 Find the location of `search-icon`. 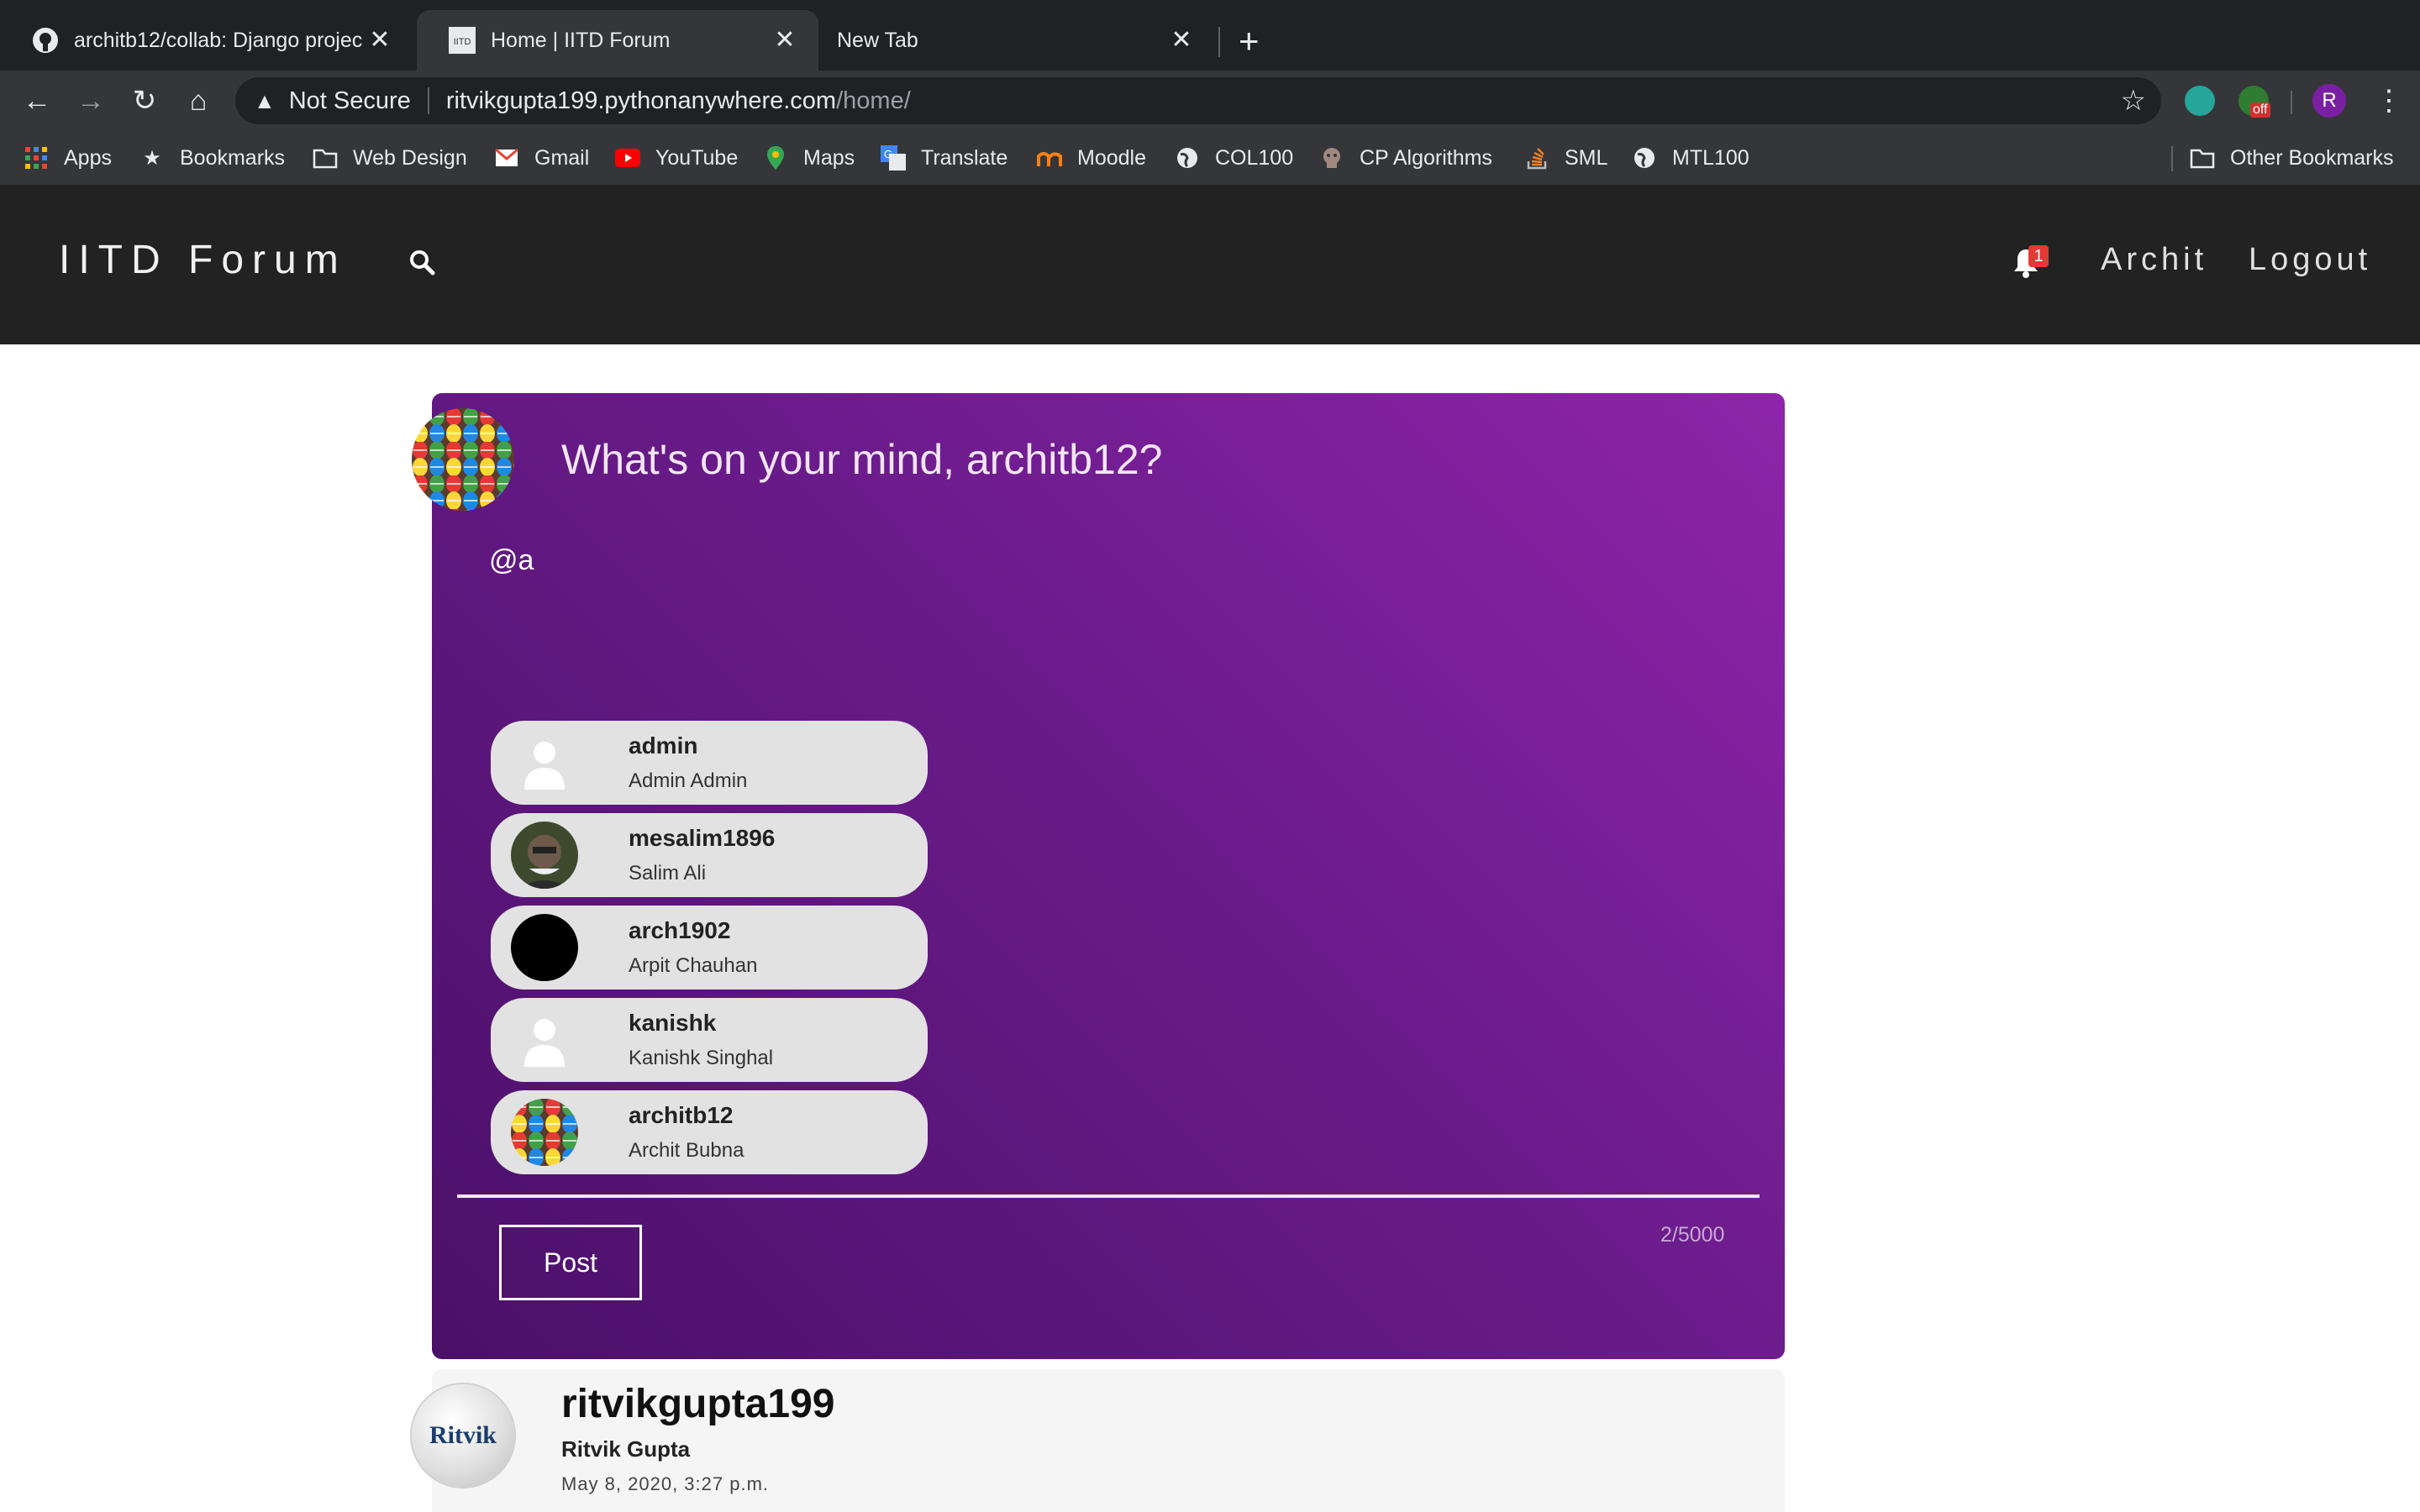

search-icon is located at coordinates (421, 264).